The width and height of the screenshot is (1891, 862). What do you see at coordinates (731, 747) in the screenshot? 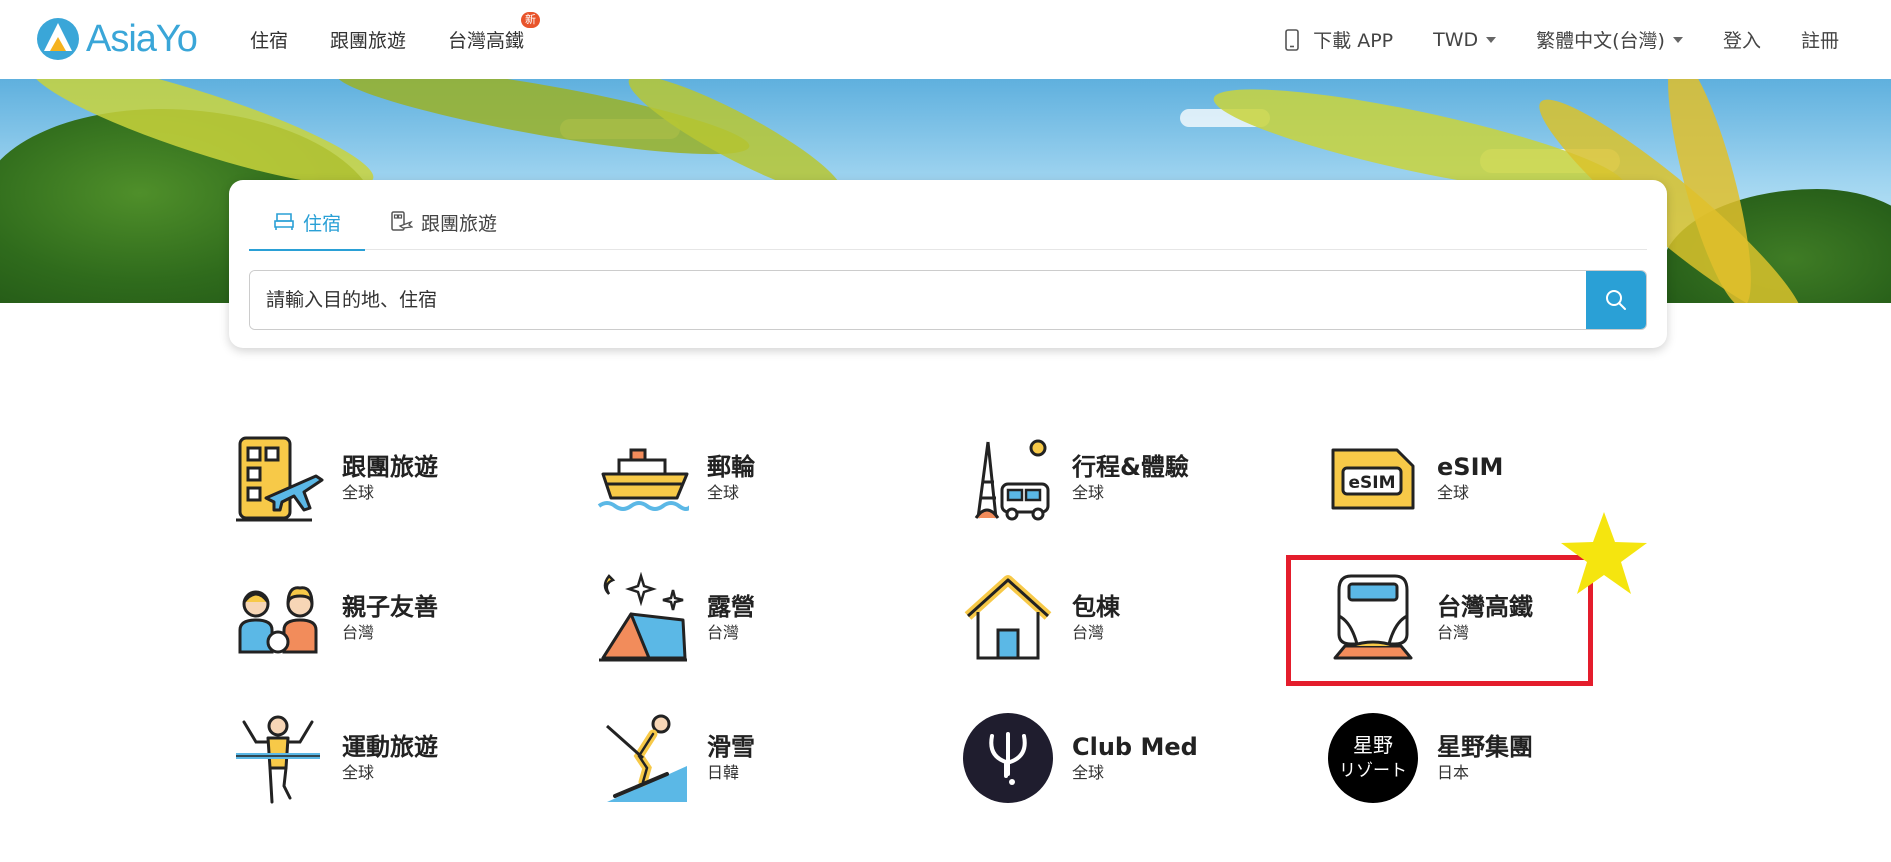
I see `category-name: 滑雪` at bounding box center [731, 747].